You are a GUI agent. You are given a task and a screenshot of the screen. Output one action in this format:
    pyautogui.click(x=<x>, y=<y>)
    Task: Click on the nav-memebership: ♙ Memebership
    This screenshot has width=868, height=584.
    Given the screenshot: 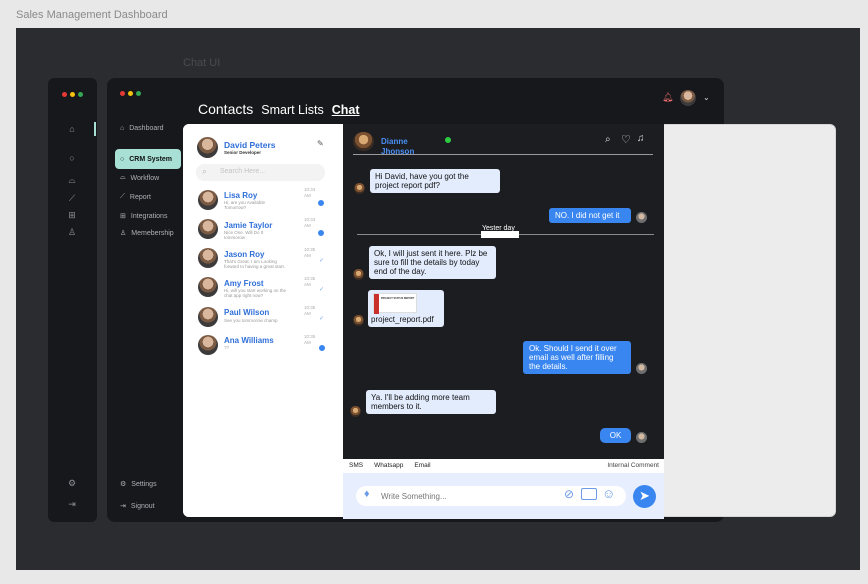 What is the action you would take?
    pyautogui.click(x=148, y=233)
    